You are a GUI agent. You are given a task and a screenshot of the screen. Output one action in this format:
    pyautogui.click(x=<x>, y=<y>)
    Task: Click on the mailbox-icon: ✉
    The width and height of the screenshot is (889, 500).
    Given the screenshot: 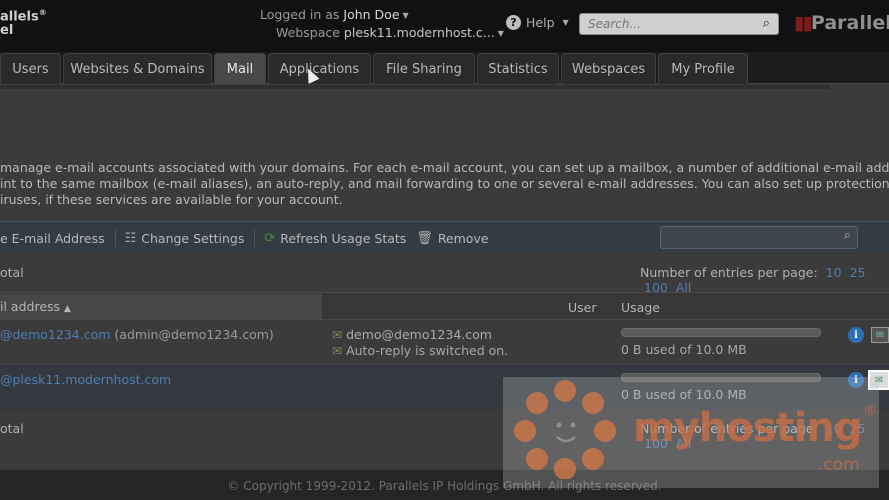 What is the action you would take?
    pyautogui.click(x=337, y=335)
    